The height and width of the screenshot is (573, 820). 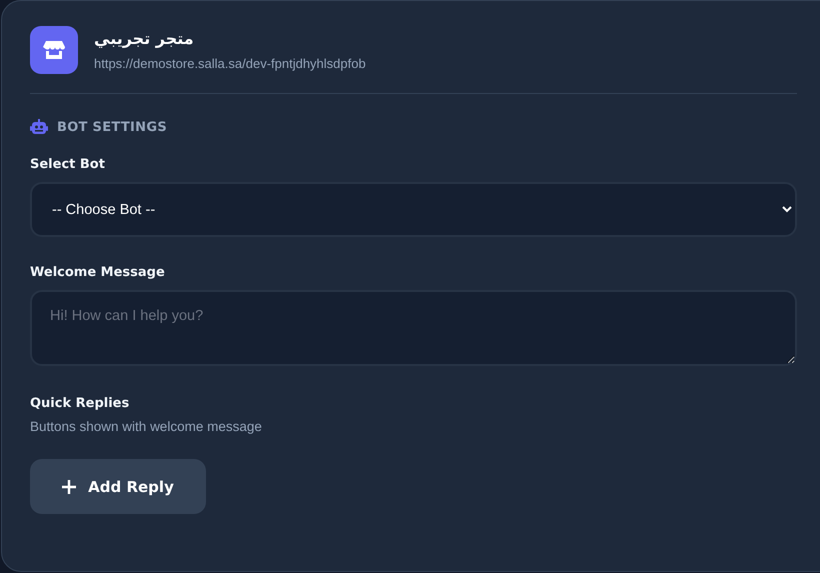 I want to click on hint-text: Buttons shown with welcome message, so click(x=146, y=426).